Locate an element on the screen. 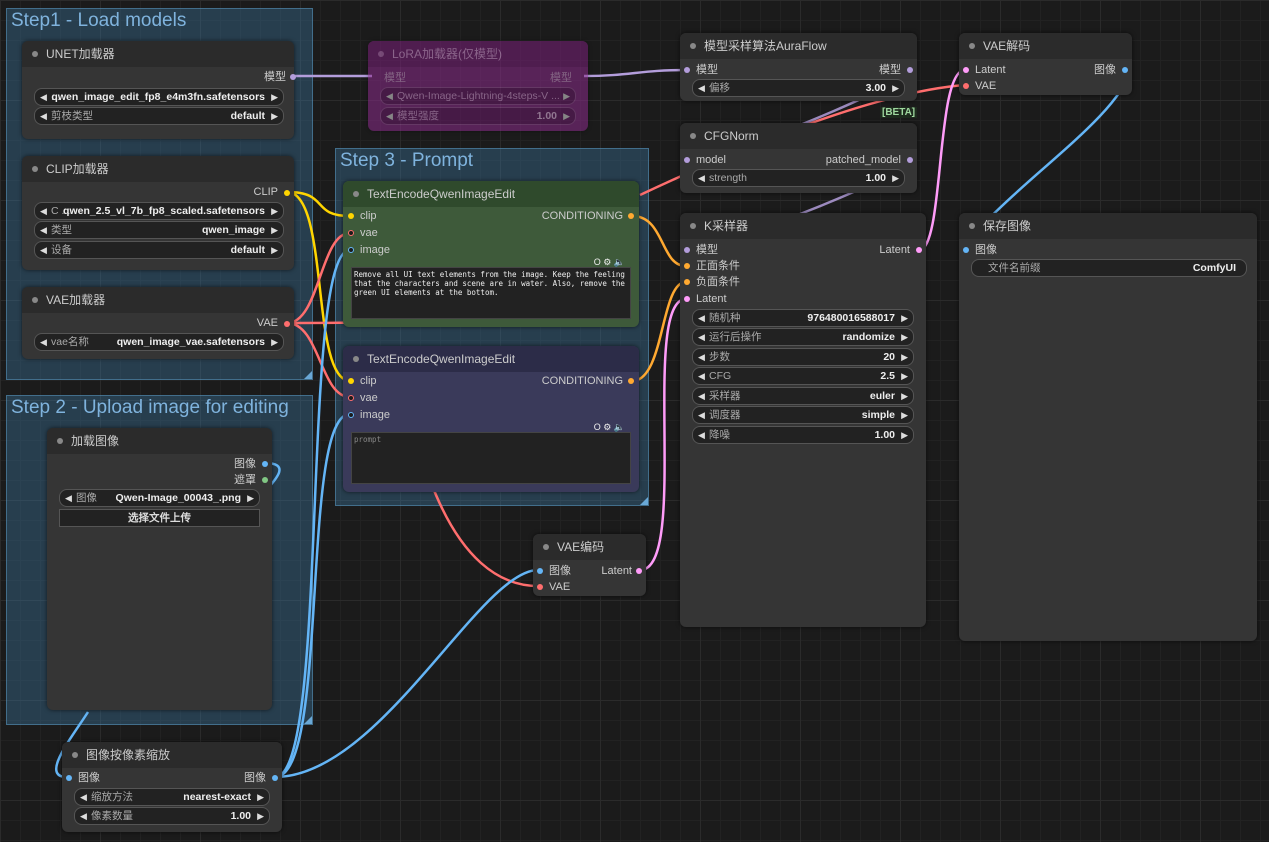 The height and width of the screenshot is (842, 1269). node-title: TextEncodeQwenImageEdit is located at coordinates (491, 359).